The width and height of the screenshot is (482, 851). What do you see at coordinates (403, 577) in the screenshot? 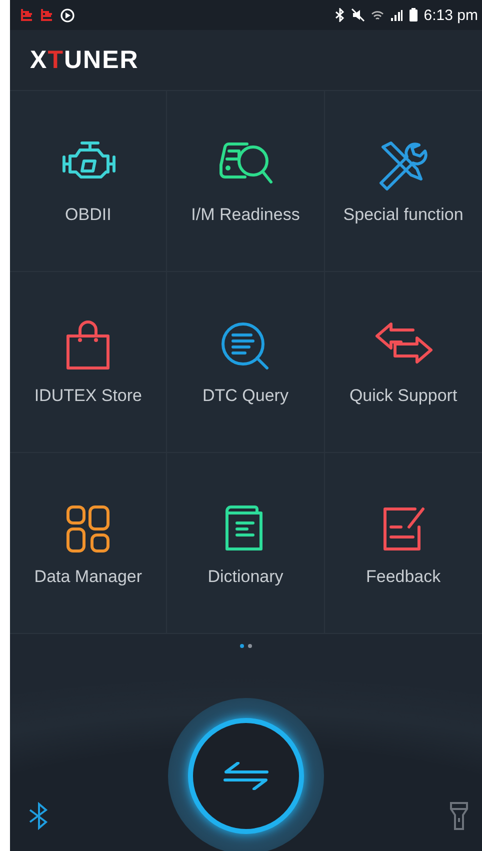
I see `tile-label: Feedback` at bounding box center [403, 577].